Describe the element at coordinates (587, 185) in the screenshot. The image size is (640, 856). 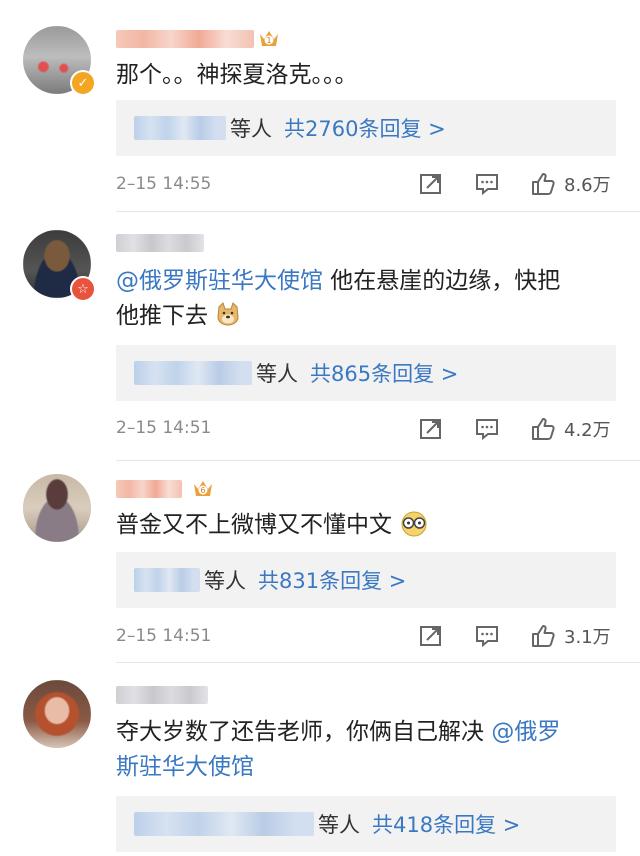
I see `like-count: 8.6万` at that location.